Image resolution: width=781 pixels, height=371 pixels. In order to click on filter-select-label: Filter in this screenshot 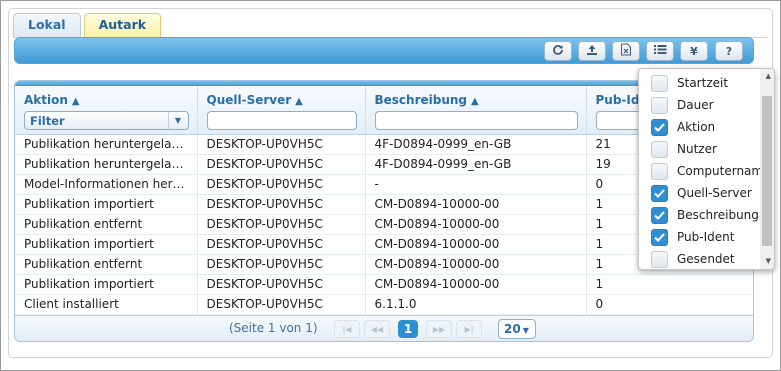, I will do `click(47, 120)`.